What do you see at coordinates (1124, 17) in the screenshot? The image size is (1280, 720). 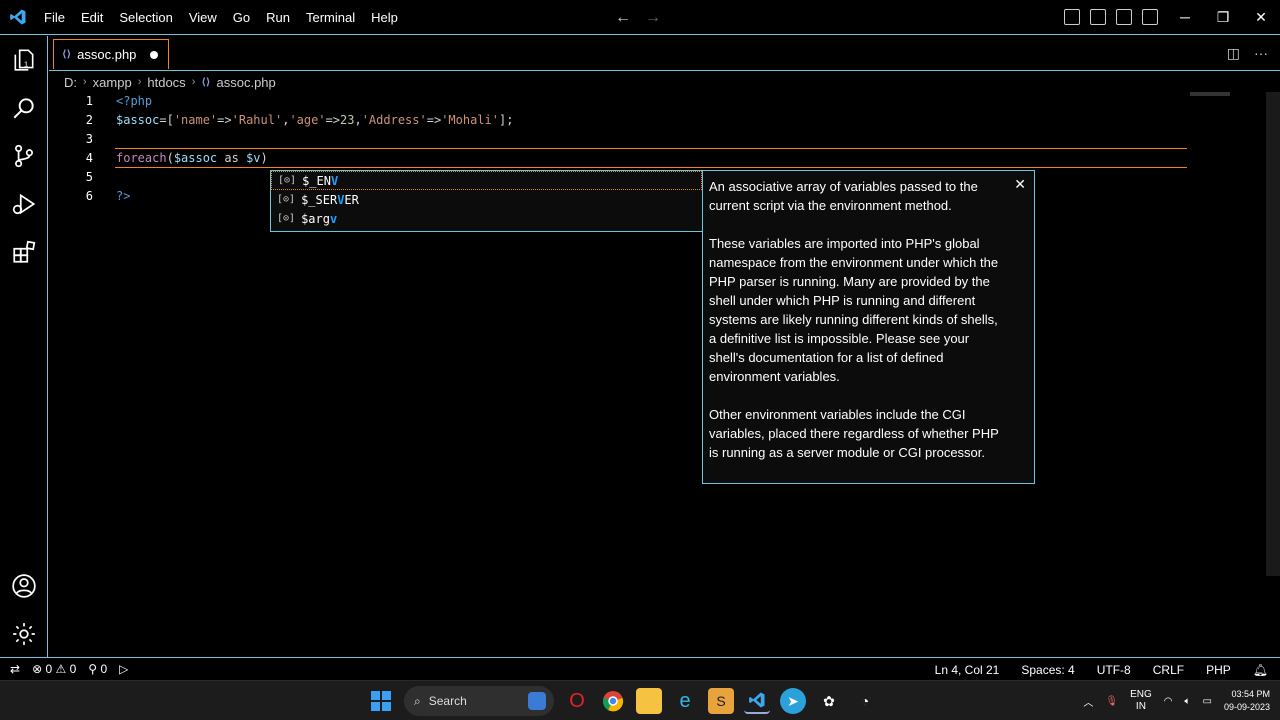 I see `toggle-secondary-sidebar-icon` at bounding box center [1124, 17].